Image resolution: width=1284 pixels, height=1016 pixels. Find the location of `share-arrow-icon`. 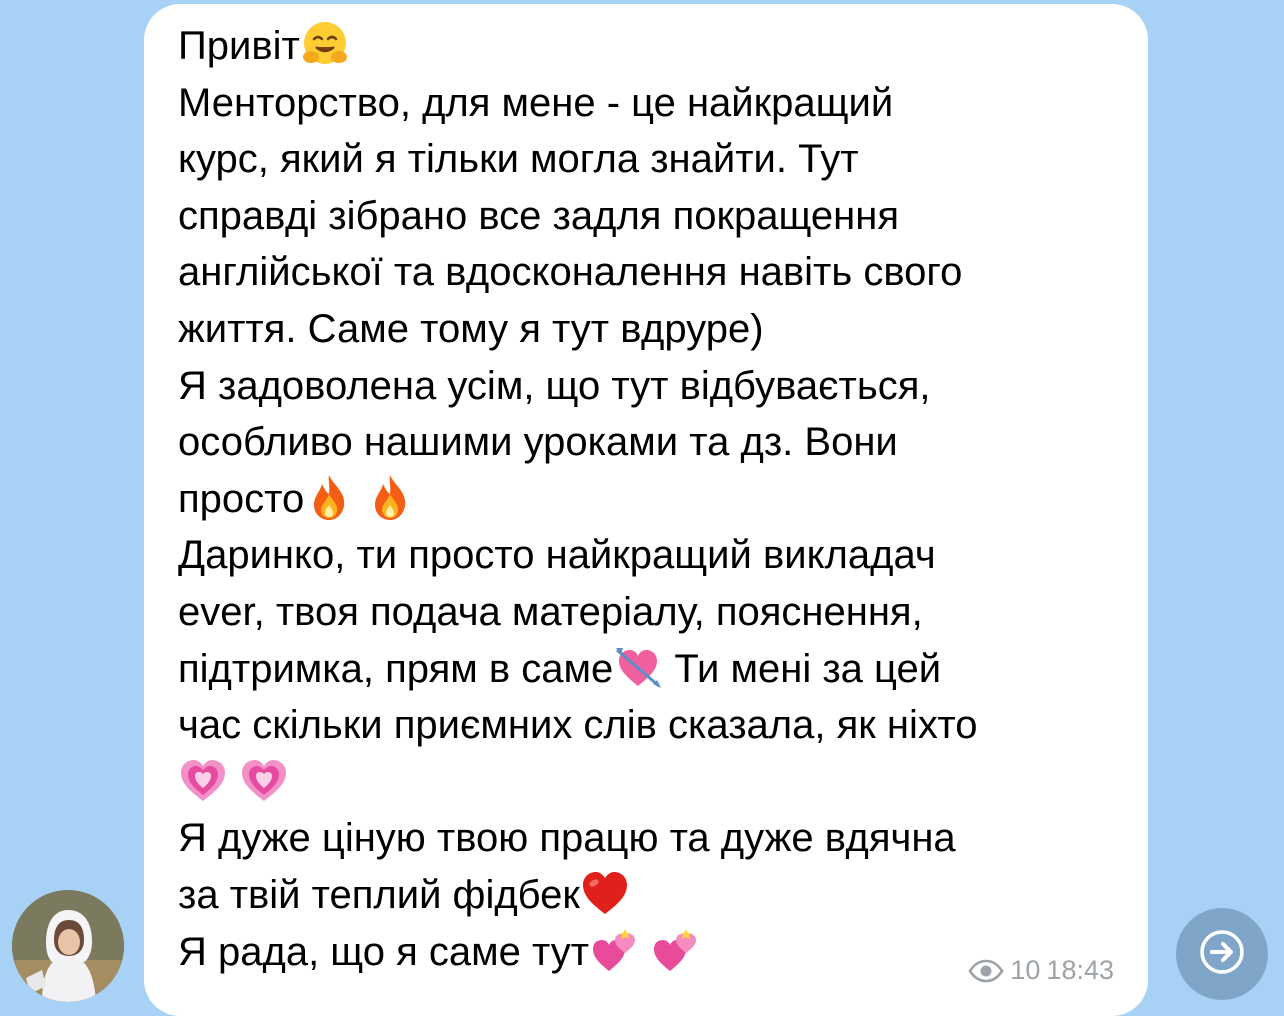

share-arrow-icon is located at coordinates (1222, 954).